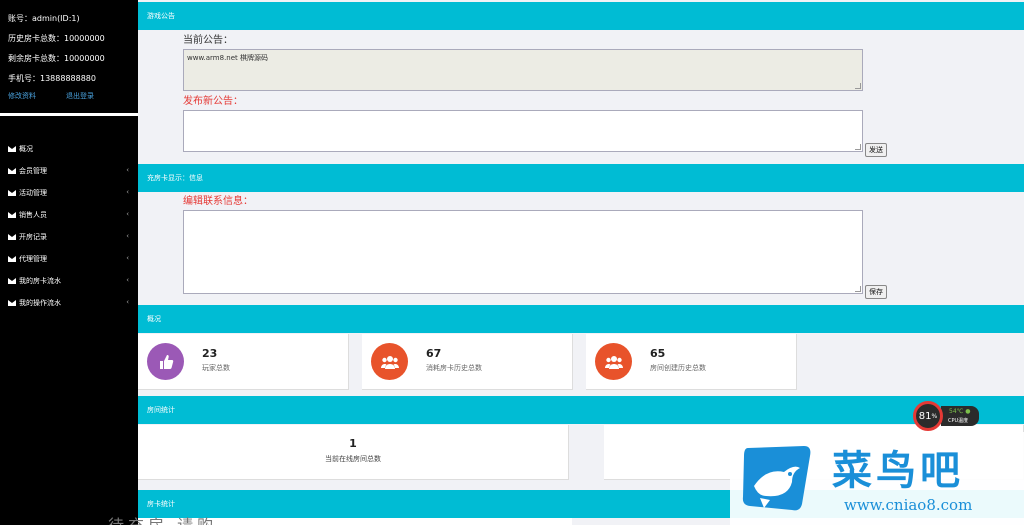 Image resolution: width=1024 pixels, height=525 pixels. What do you see at coordinates (958, 421) in the screenshot?
I see `cpu-label: CPU温度` at bounding box center [958, 421].